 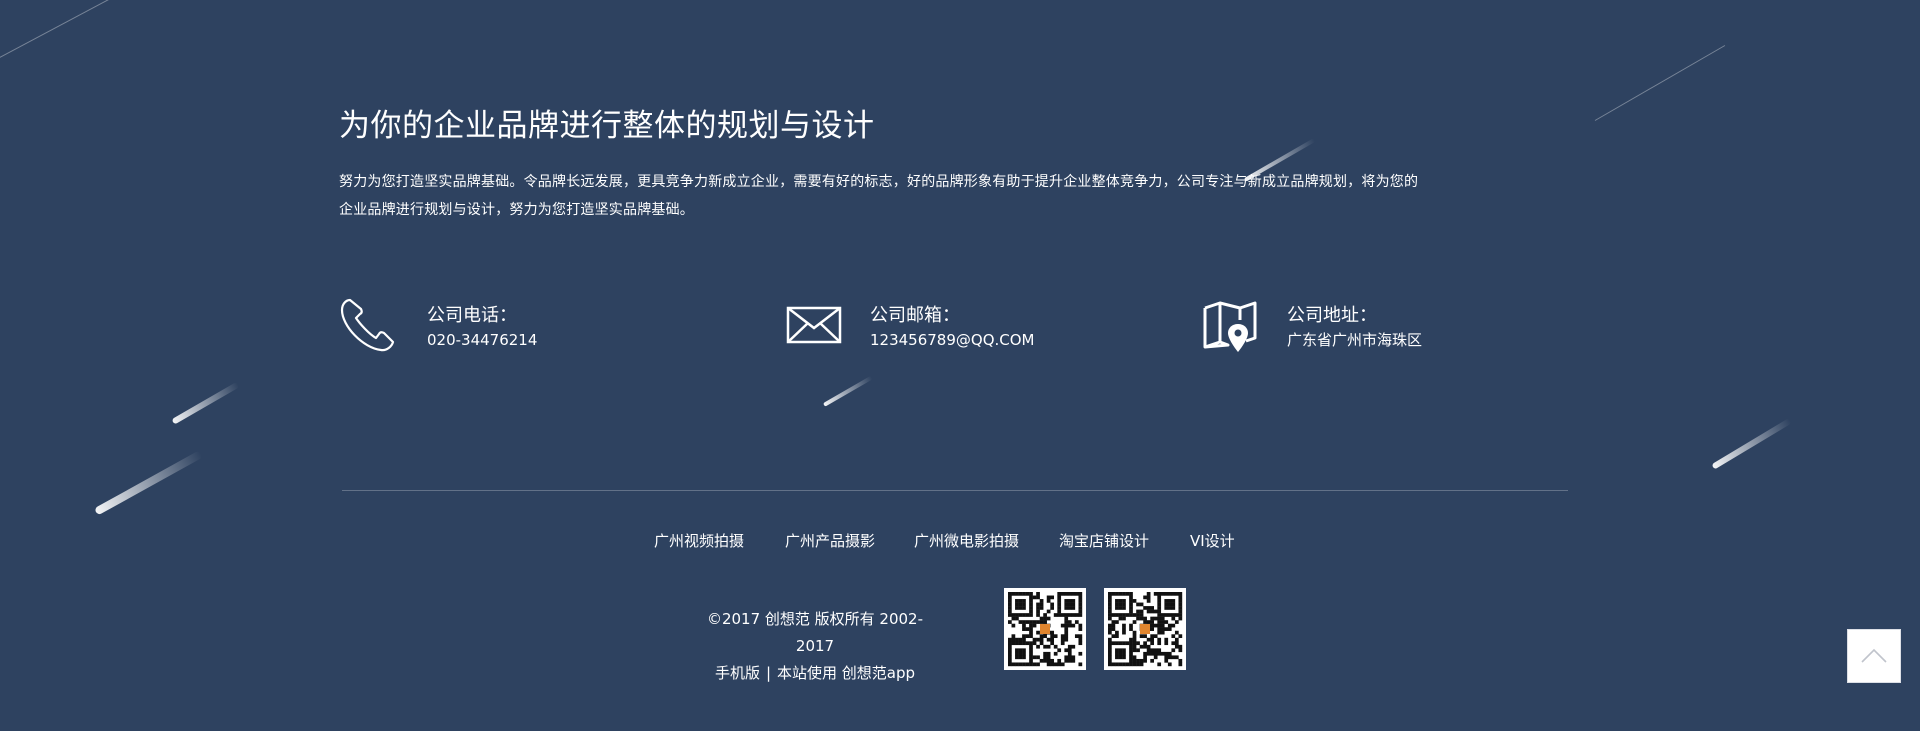 What do you see at coordinates (1355, 340) in the screenshot?
I see `contact-value: 广东省广州市海珠区` at bounding box center [1355, 340].